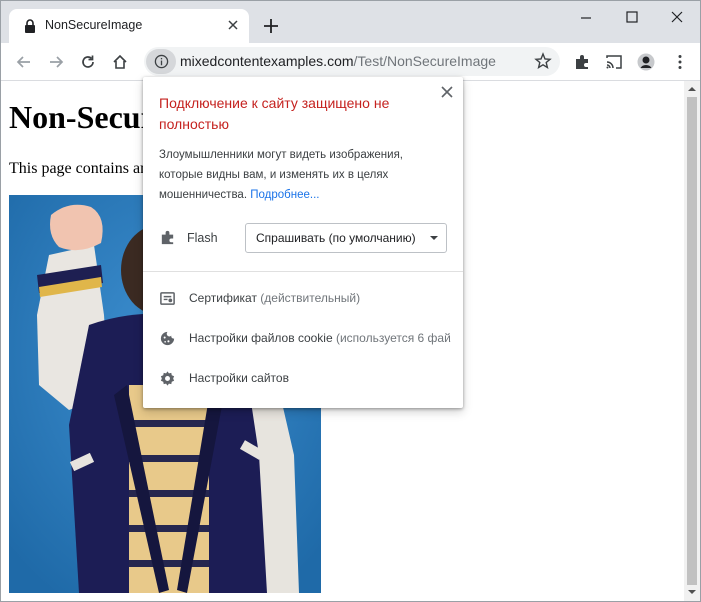 This screenshot has width=701, height=602. Describe the element at coordinates (30, 26) in the screenshot. I see `lock-icon` at that location.